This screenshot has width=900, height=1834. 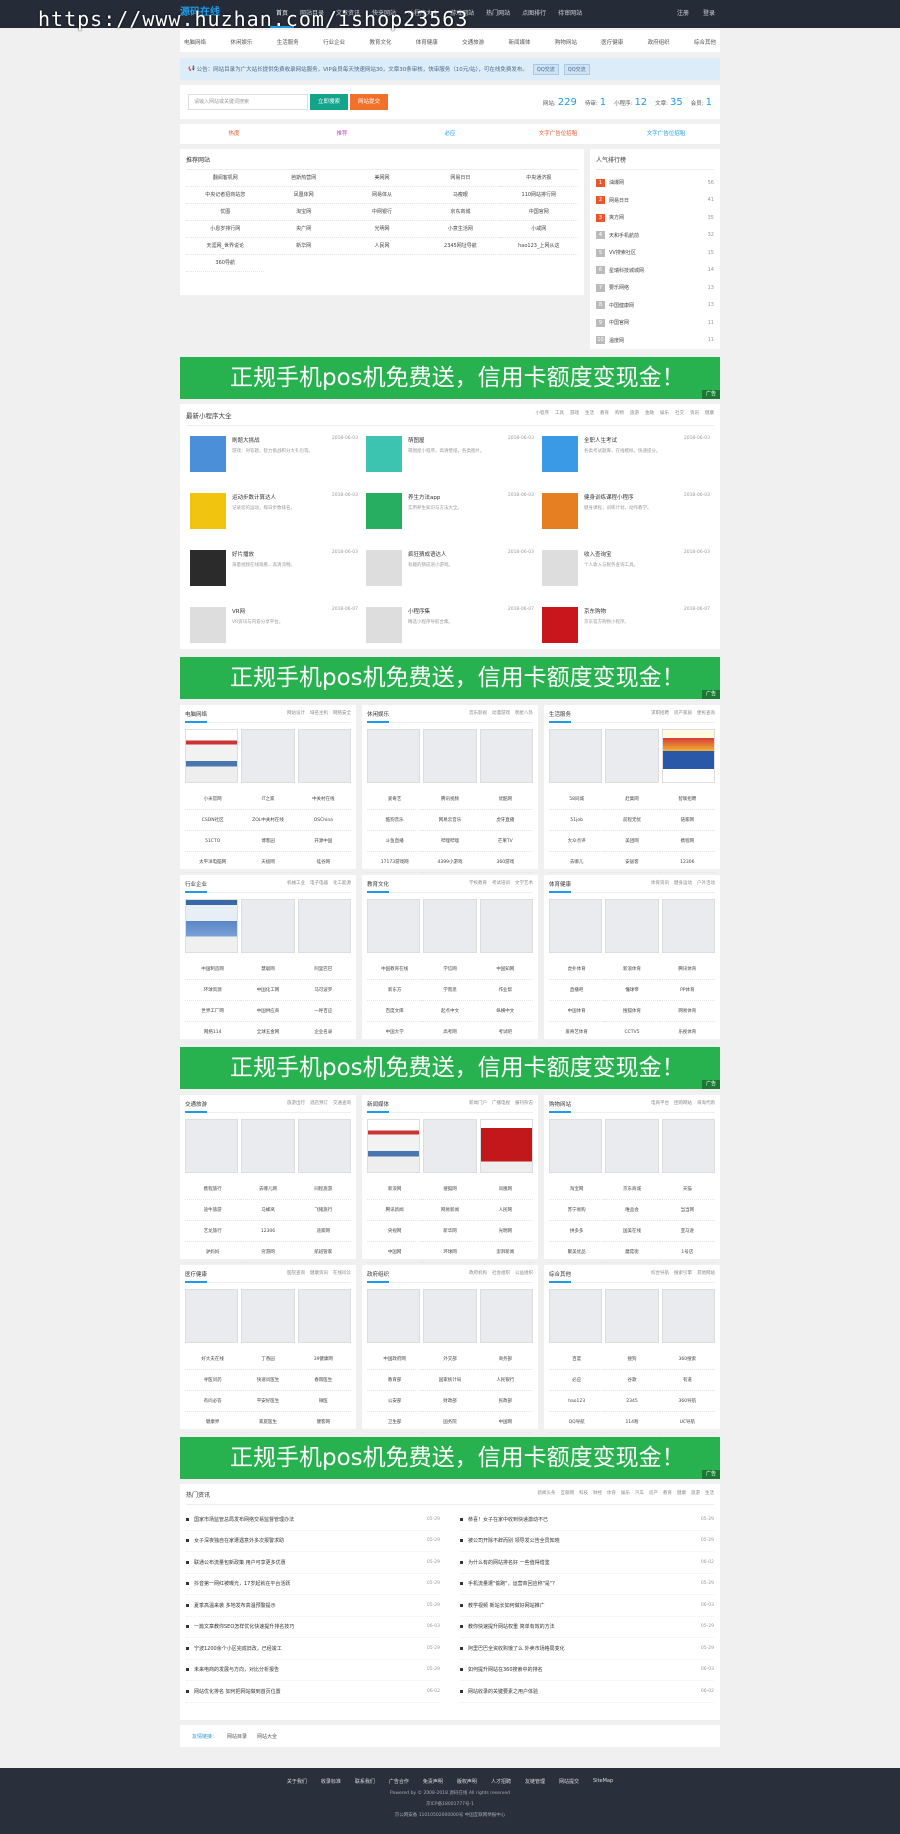 What do you see at coordinates (225, 212) in the screenshot?
I see `site-link: 优图` at bounding box center [225, 212].